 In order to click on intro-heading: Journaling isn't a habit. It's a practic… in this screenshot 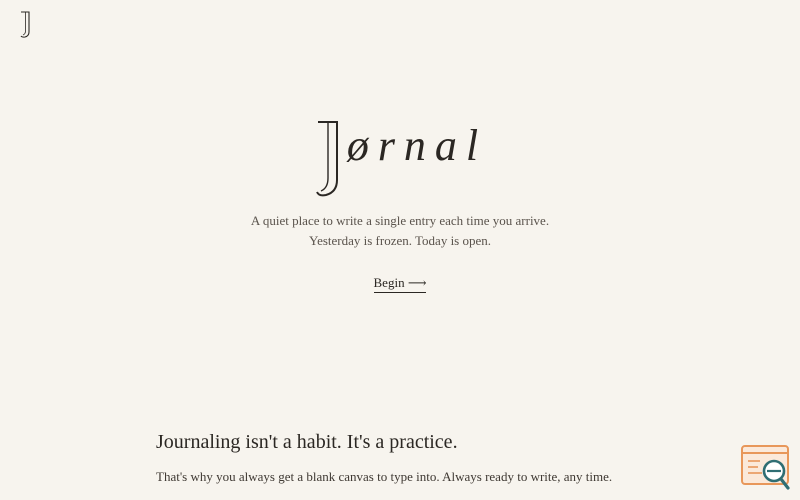, I will do `click(307, 442)`.